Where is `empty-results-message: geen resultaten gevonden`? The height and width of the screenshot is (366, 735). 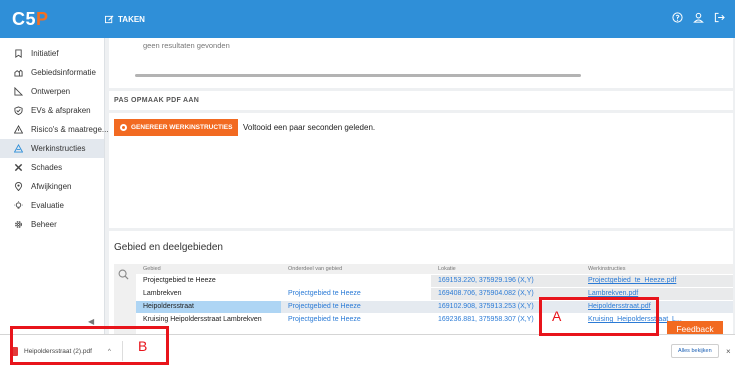 empty-results-message: geen resultaten gevonden is located at coordinates (186, 45).